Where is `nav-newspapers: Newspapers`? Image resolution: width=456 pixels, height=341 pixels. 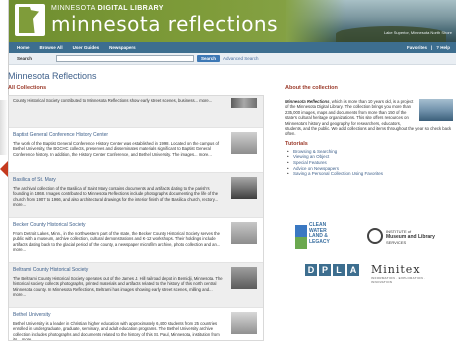
nav-newspapers: Newspapers is located at coordinates (122, 47).